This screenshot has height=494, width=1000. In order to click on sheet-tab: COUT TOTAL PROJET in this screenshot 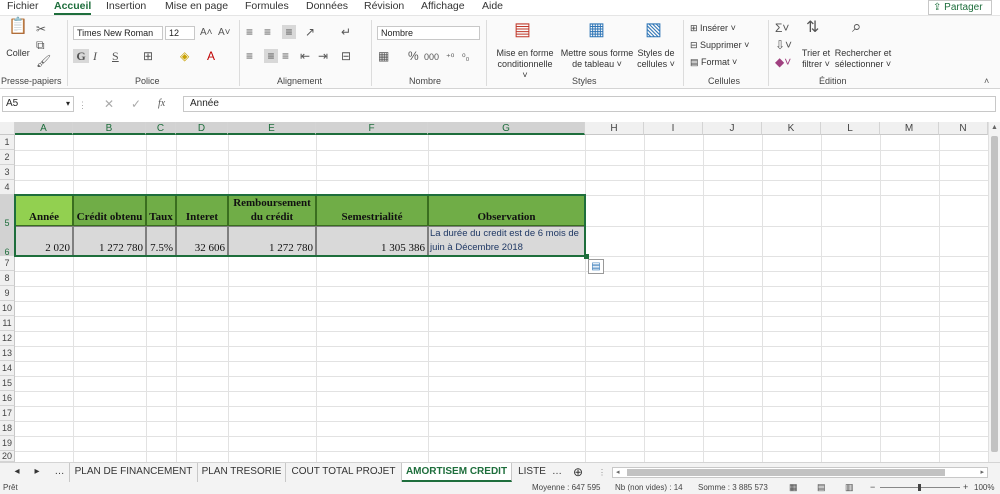, I will do `click(344, 472)`.